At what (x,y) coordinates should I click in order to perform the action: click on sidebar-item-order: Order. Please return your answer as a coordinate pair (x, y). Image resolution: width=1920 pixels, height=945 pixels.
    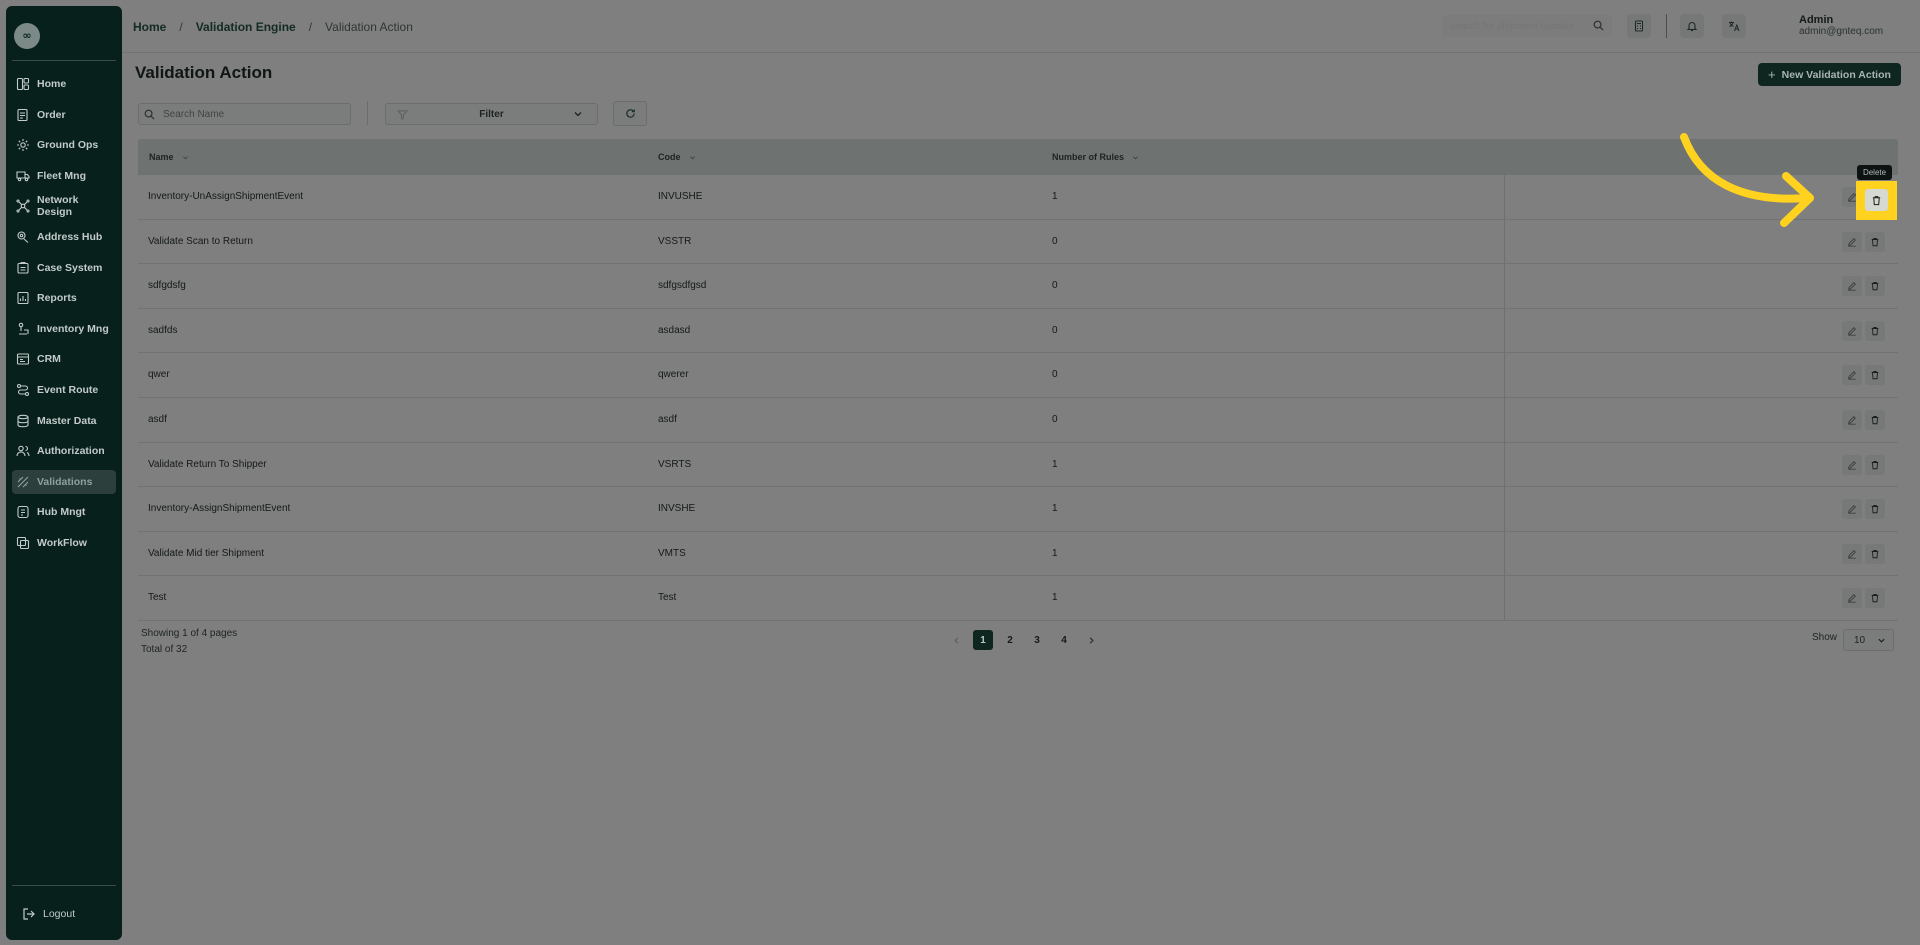
    Looking at the image, I should click on (64, 115).